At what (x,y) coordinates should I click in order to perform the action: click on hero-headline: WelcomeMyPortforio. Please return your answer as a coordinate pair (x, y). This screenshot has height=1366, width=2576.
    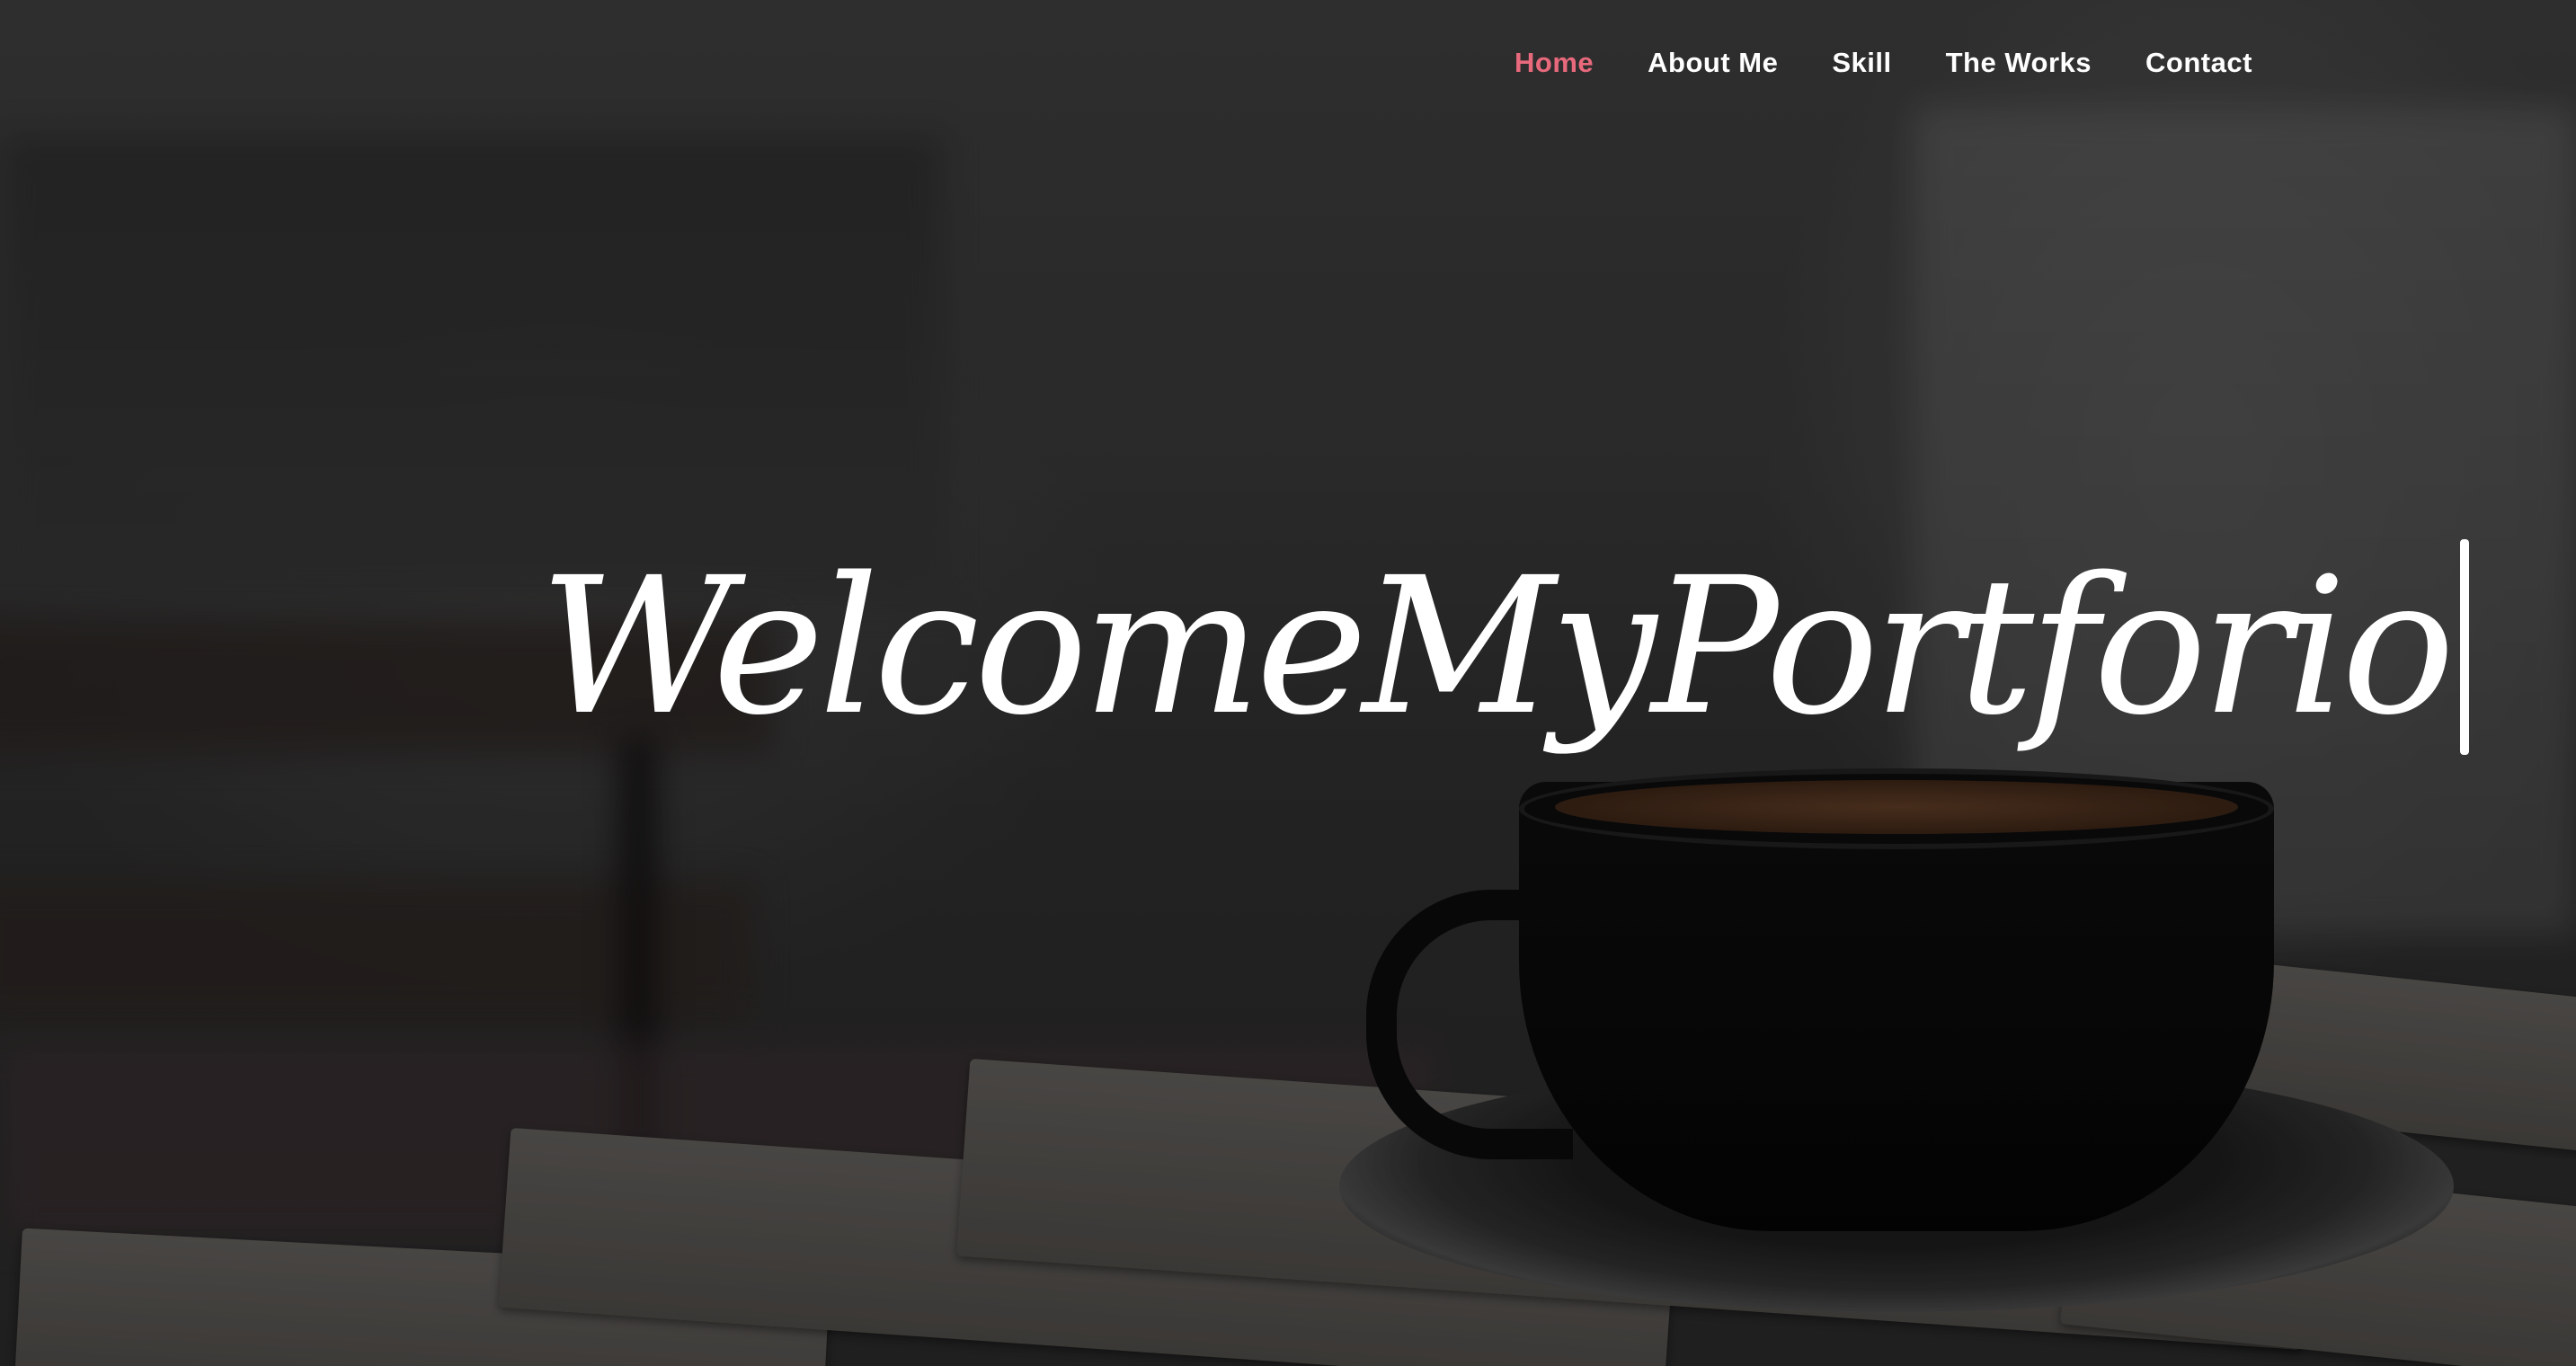
    Looking at the image, I should click on (1497, 647).